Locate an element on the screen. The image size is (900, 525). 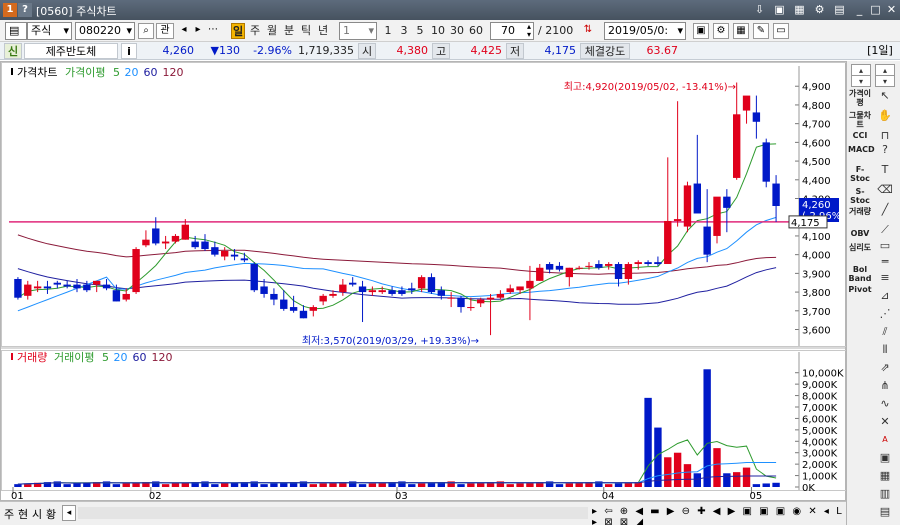
tab-day: 일 is located at coordinates (238, 31).